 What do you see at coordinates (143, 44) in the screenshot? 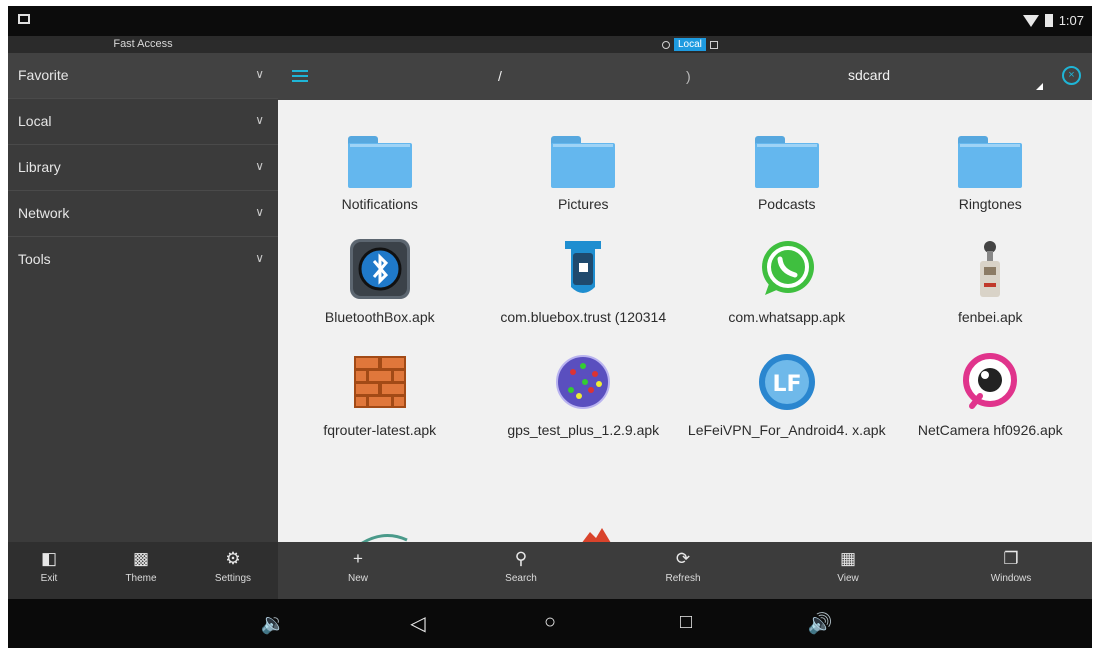
I see `sidebar-title: Fast Access` at bounding box center [143, 44].